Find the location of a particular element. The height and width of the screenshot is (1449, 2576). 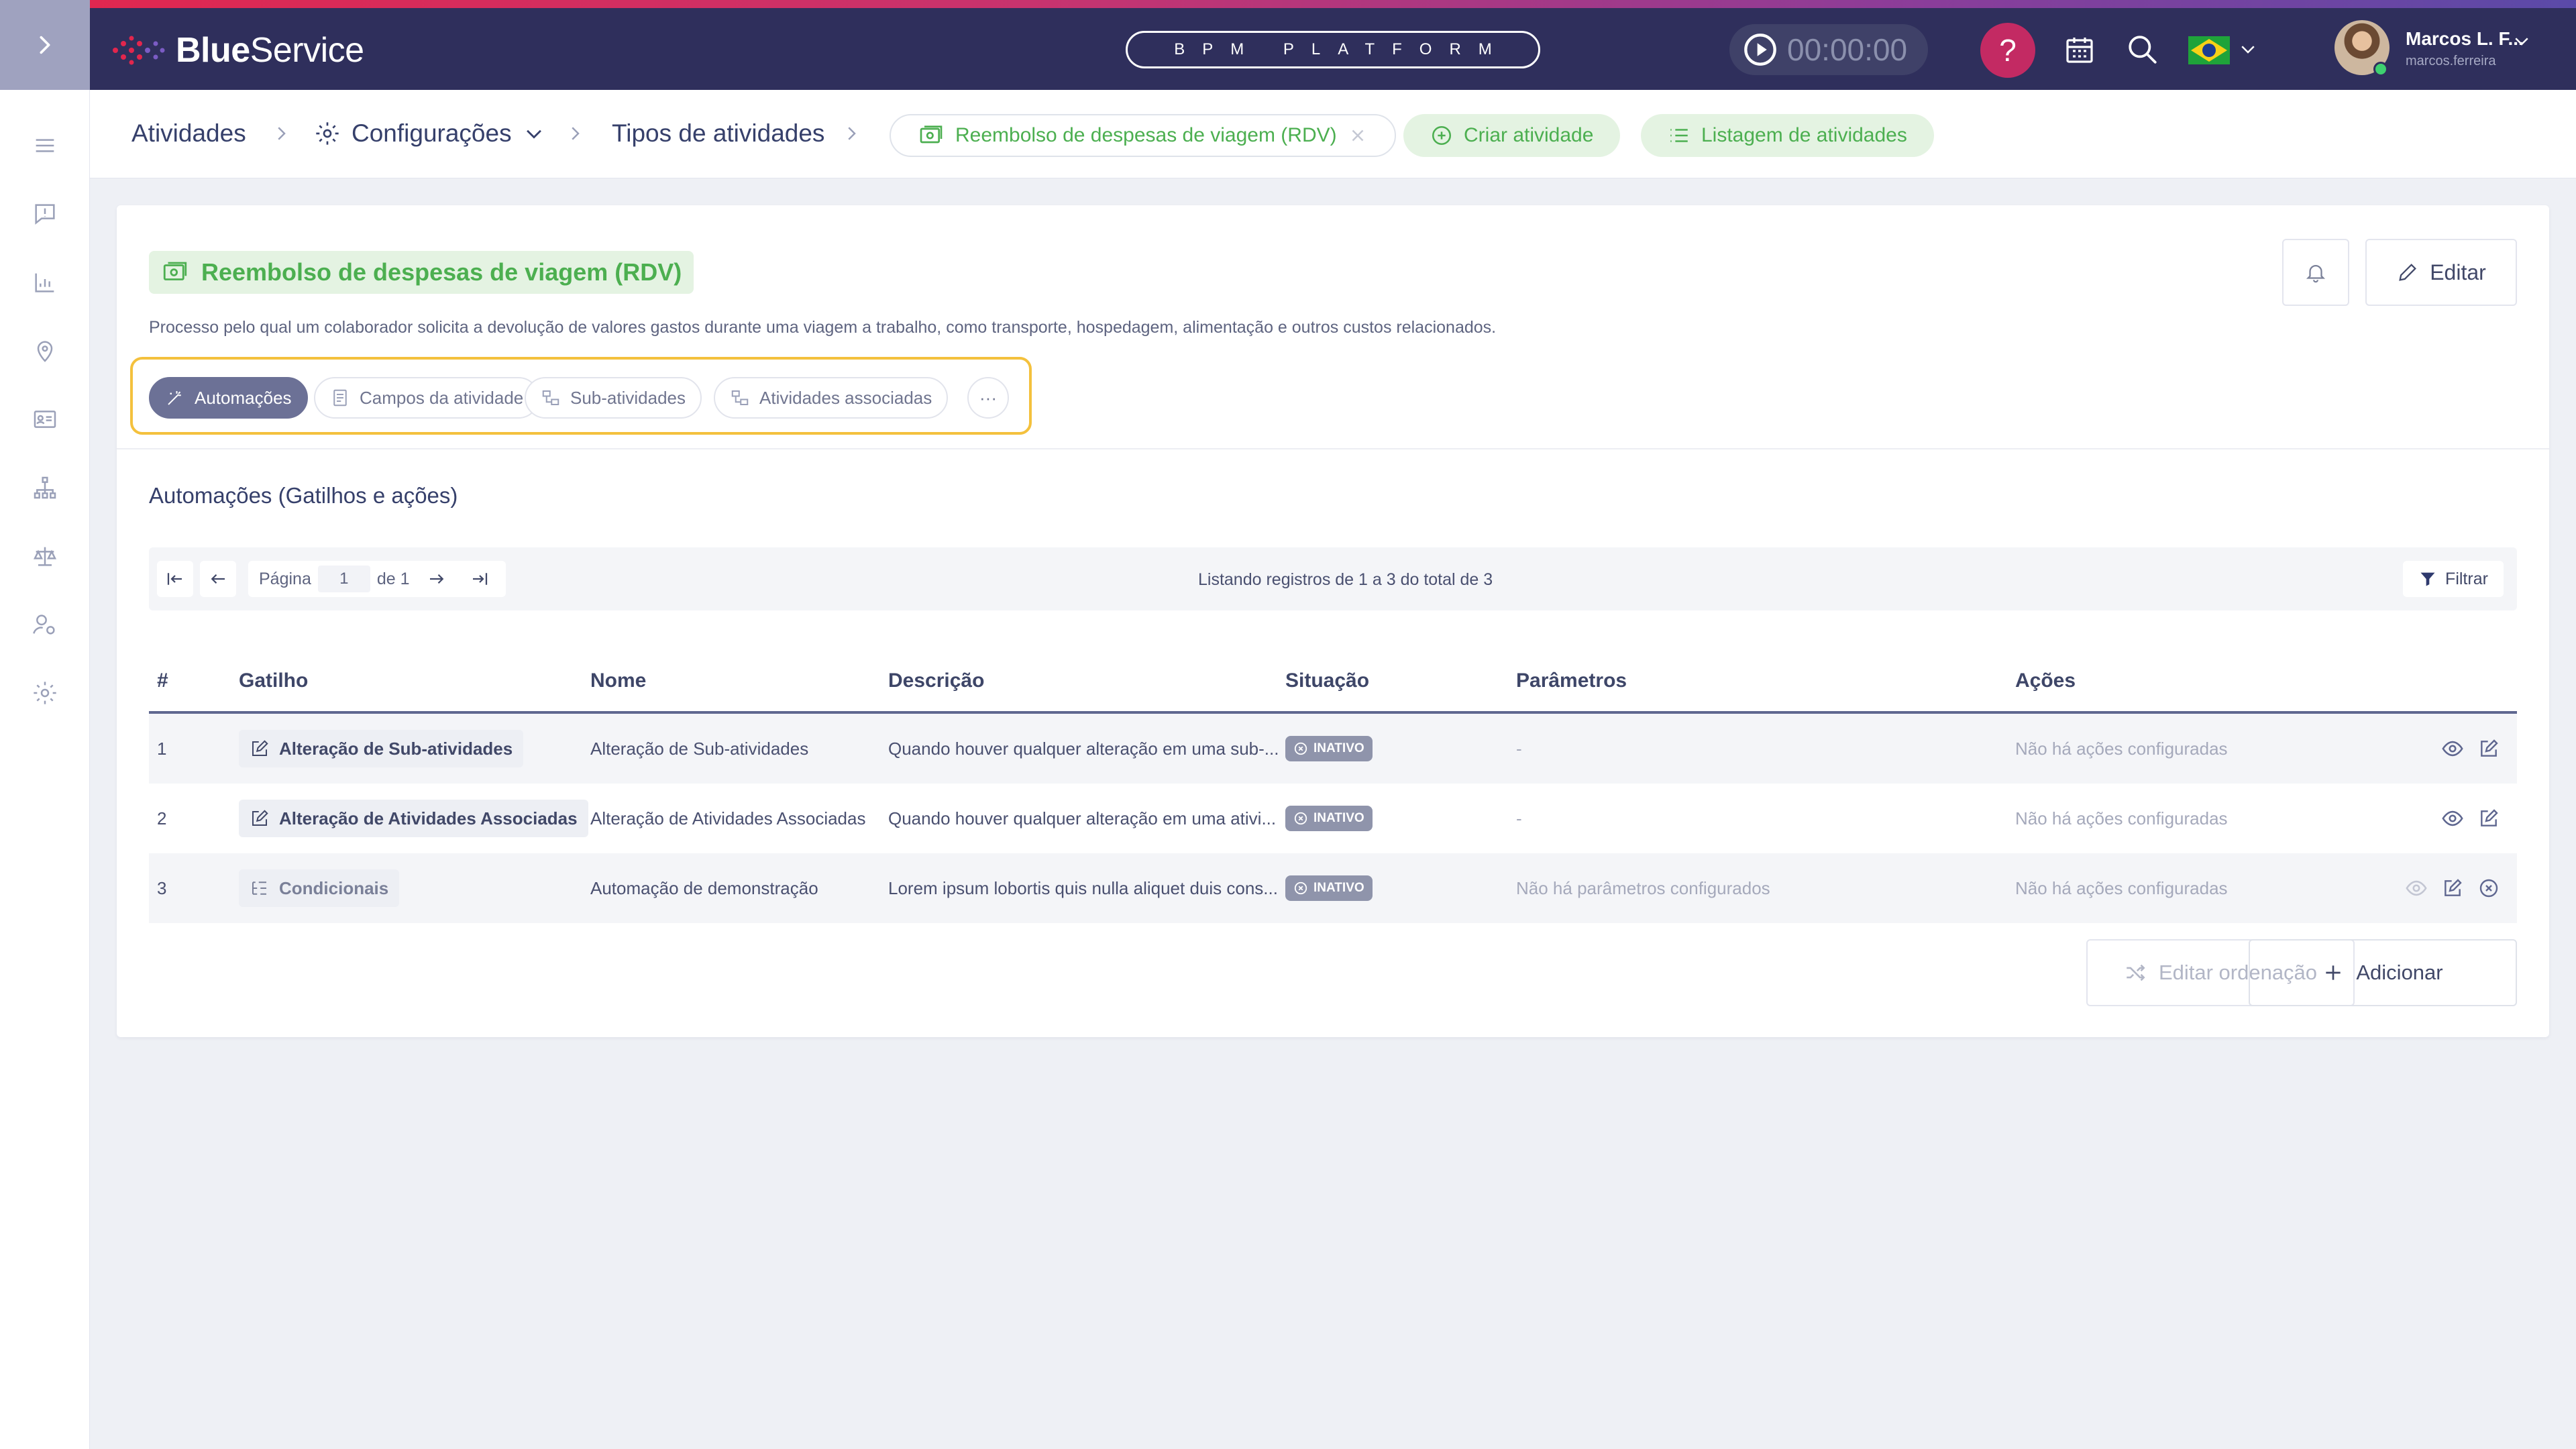

actions-cell: Não há ações configuradas is located at coordinates (2121, 748).